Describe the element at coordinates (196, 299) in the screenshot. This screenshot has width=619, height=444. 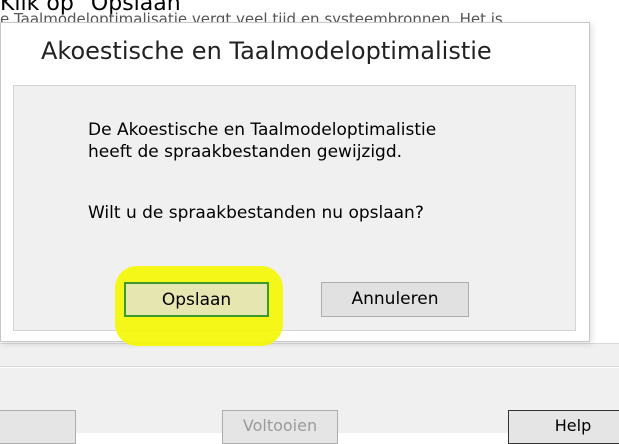
I see `save-button: Opslaan` at that location.